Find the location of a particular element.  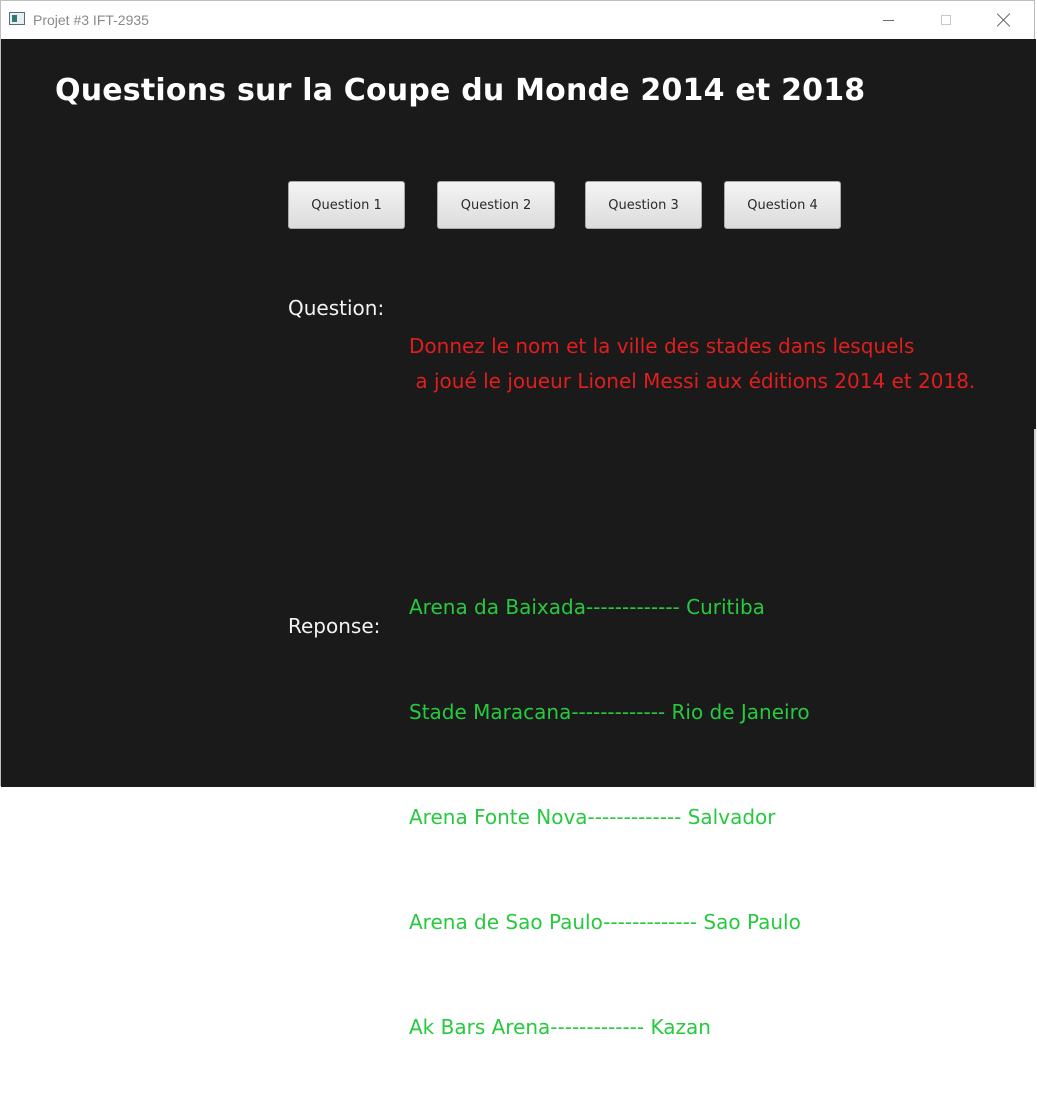

close-button is located at coordinates (1004, 20).